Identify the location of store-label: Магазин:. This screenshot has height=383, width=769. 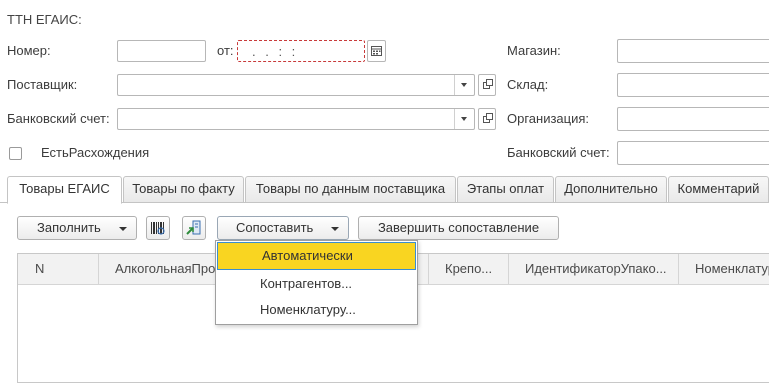
(534, 50).